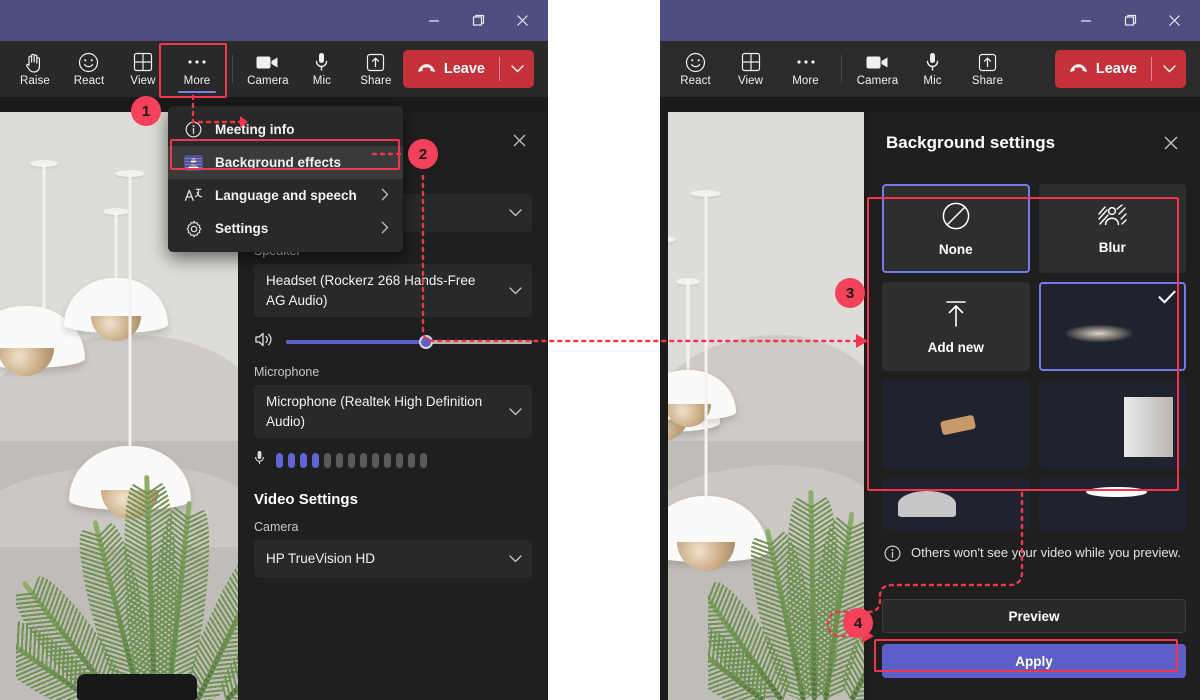 The height and width of the screenshot is (700, 1200). Describe the element at coordinates (1034, 661) in the screenshot. I see `apply-button: Apply` at that location.